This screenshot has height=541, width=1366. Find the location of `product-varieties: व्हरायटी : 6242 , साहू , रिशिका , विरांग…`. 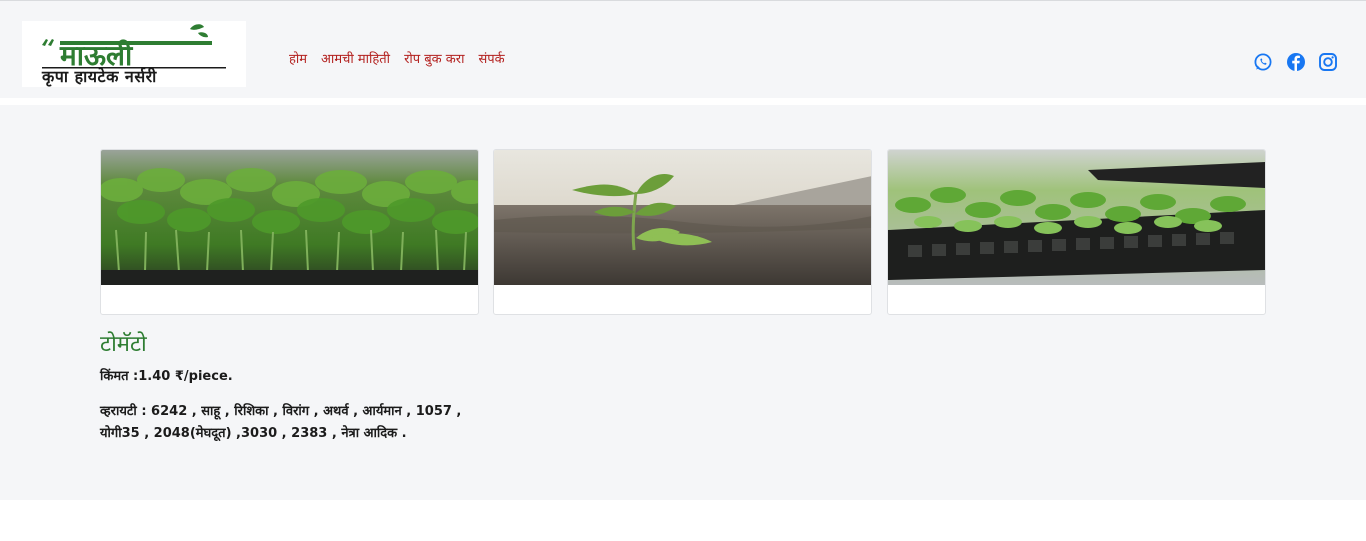

product-varieties: व्हरायटी : 6242 , साहू , रिशिका , विरांग… is located at coordinates (281, 422).